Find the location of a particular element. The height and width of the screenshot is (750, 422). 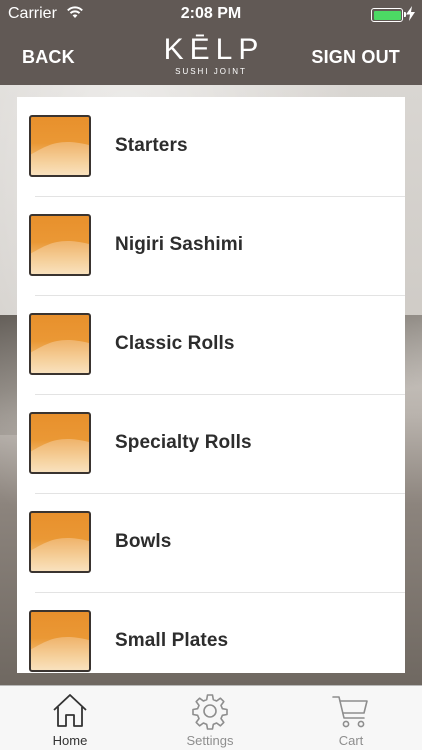

home-icon is located at coordinates (70, 710).